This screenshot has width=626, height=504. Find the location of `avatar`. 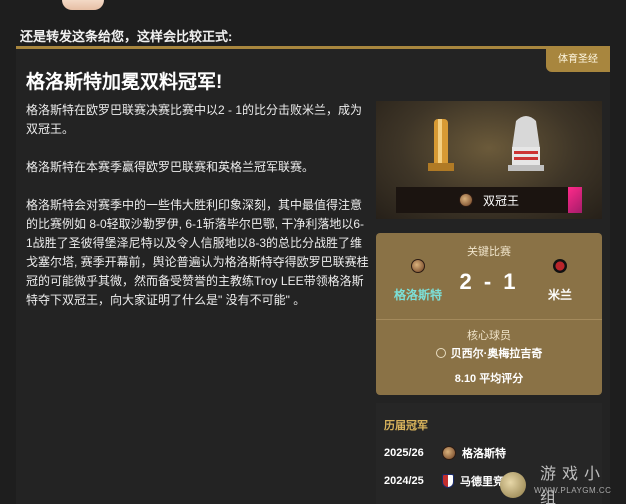

avatar is located at coordinates (83, 5).